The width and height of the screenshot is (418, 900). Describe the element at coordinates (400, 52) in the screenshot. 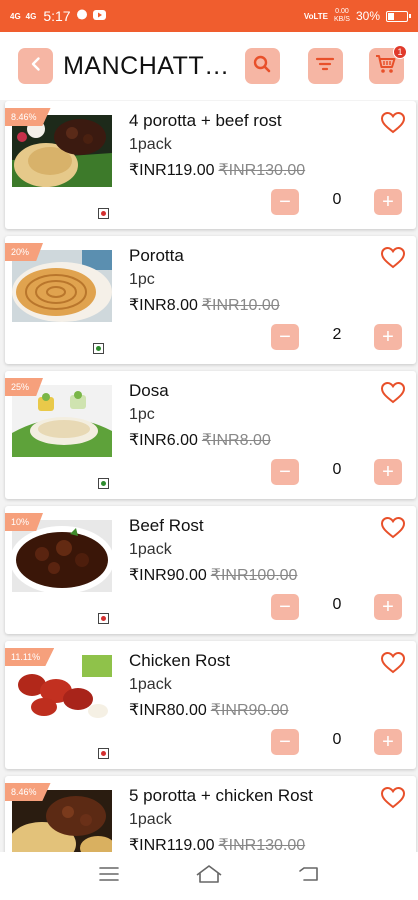

I see `cart-count-badge: 1` at that location.